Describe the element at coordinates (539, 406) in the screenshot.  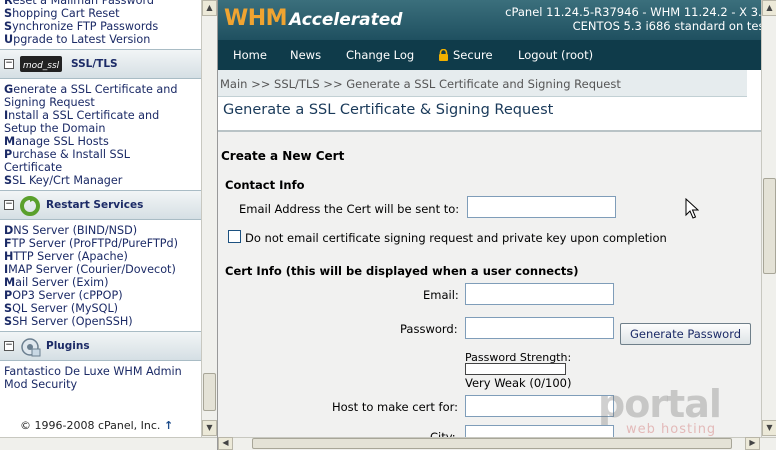
I see `host-input` at that location.